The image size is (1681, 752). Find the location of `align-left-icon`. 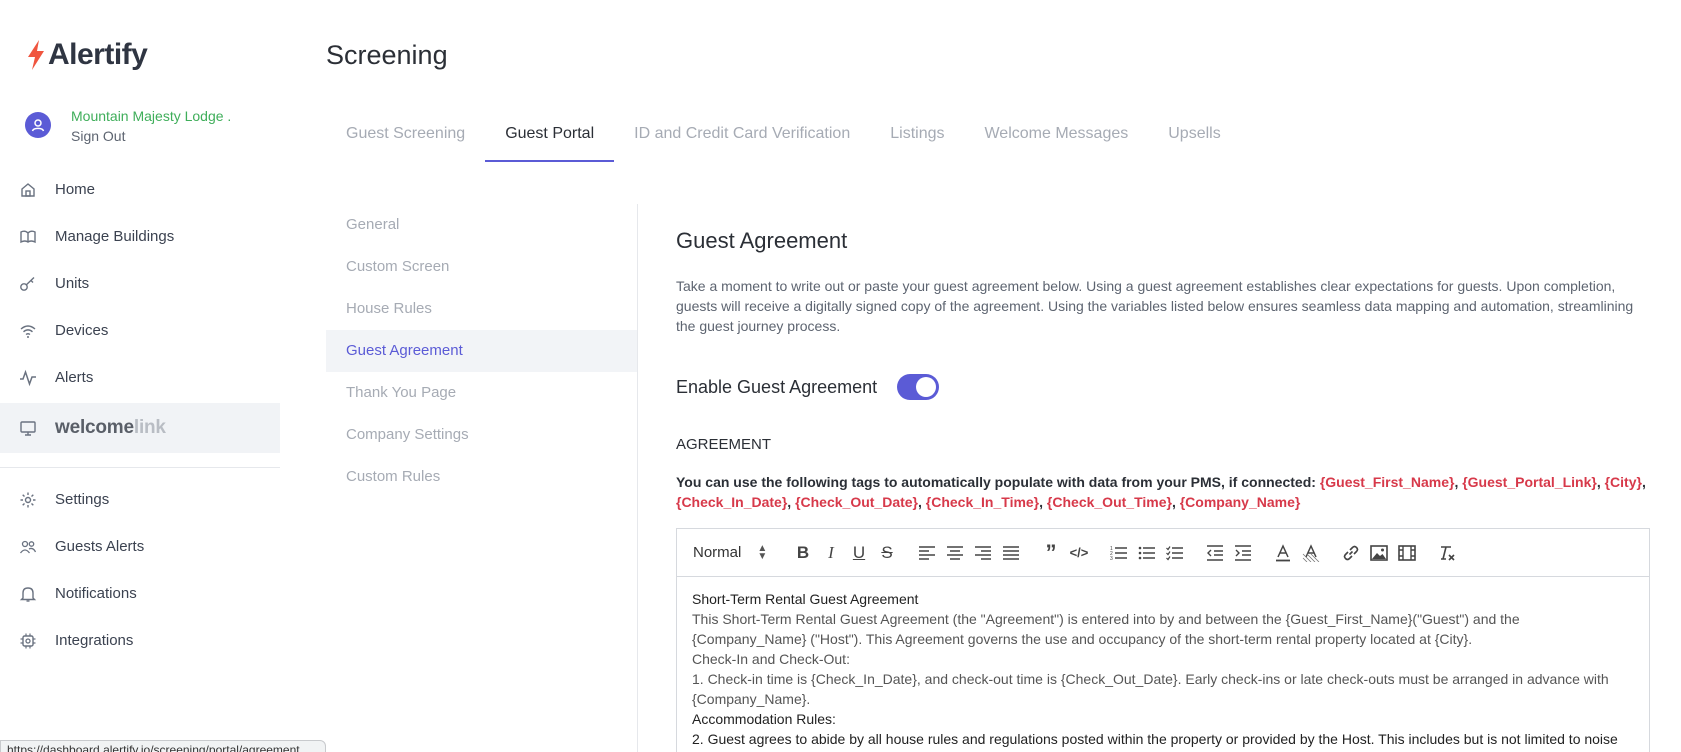

align-left-icon is located at coordinates (927, 553).